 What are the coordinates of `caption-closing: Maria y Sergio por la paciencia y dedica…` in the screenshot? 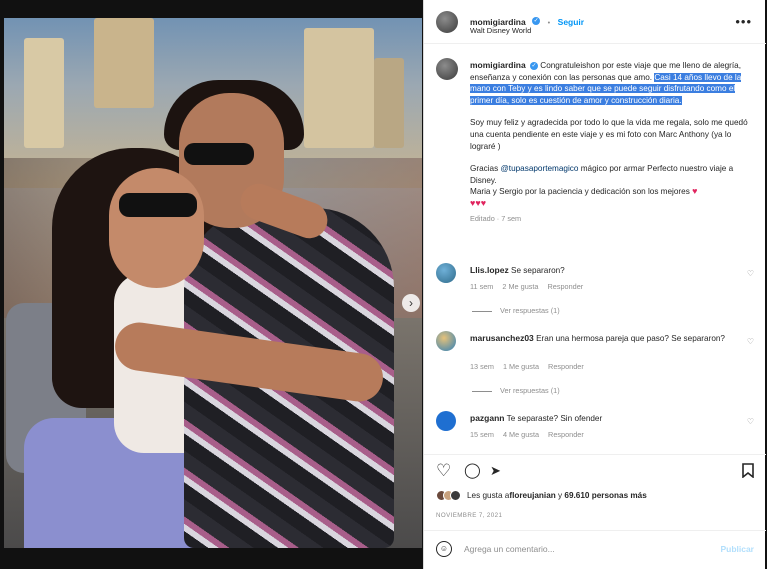 It's located at (580, 192).